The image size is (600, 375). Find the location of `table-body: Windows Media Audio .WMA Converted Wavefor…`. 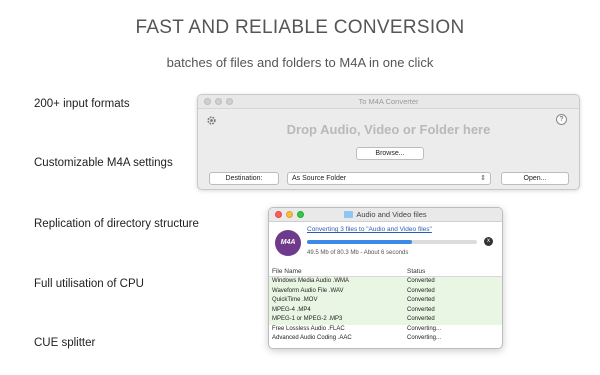

table-body: Windows Media Audio .WMA Converted Wavefor… is located at coordinates (385, 310).